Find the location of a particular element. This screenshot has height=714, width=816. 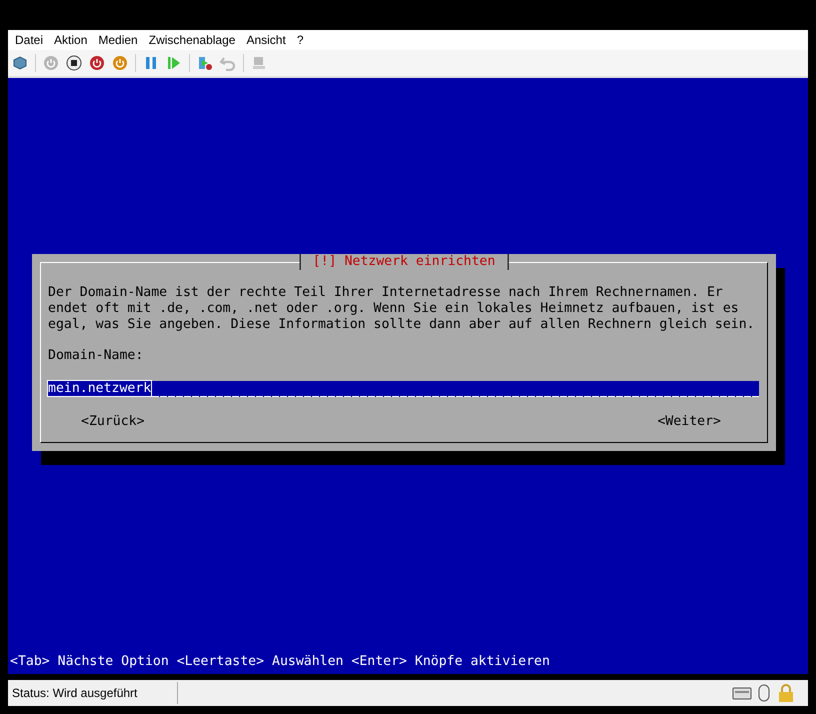

dialog-title: [!] Netzwerk einrichten is located at coordinates (404, 262).